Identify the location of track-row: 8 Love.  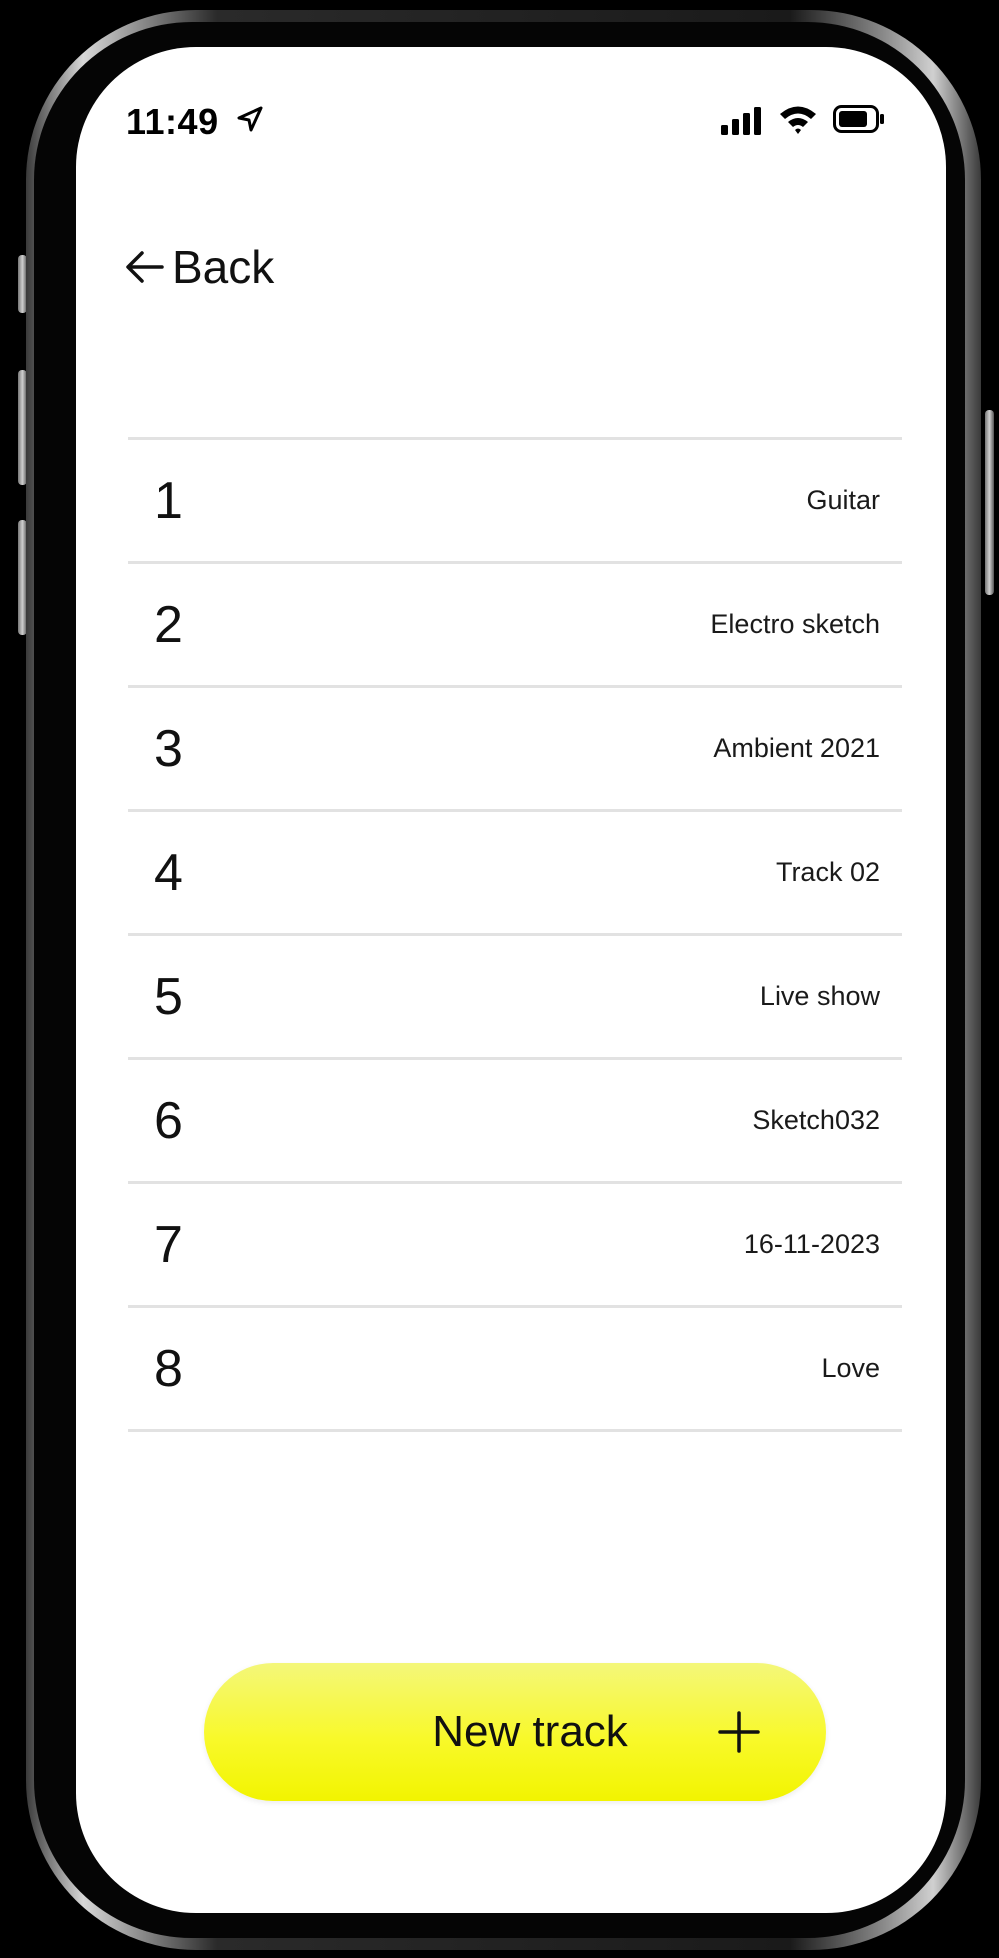
(515, 1370).